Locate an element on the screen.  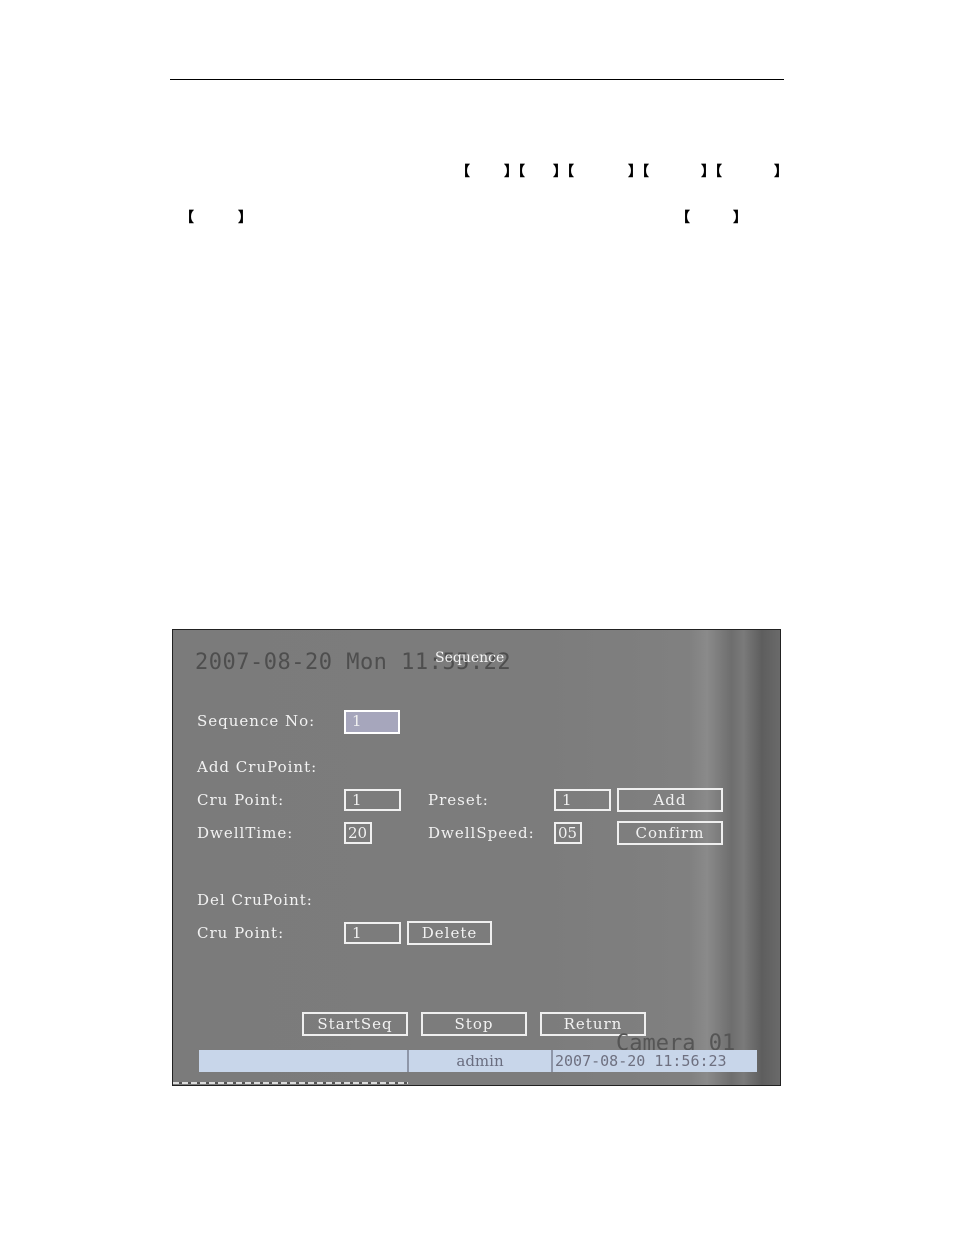
status-datetime: 2007-08-20 11:56:23 is located at coordinates (654, 1061).